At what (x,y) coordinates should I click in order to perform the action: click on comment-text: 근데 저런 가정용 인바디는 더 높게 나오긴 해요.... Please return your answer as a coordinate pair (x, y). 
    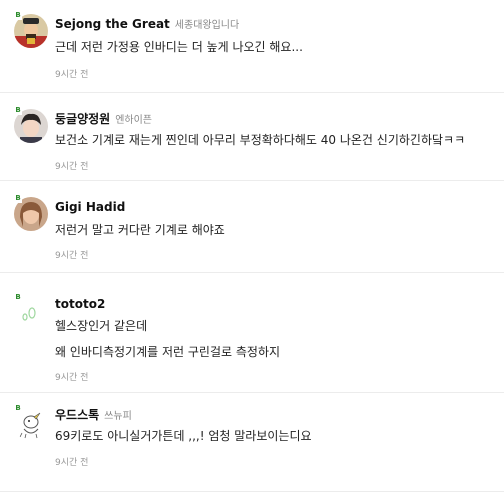
    Looking at the image, I should click on (179, 47).